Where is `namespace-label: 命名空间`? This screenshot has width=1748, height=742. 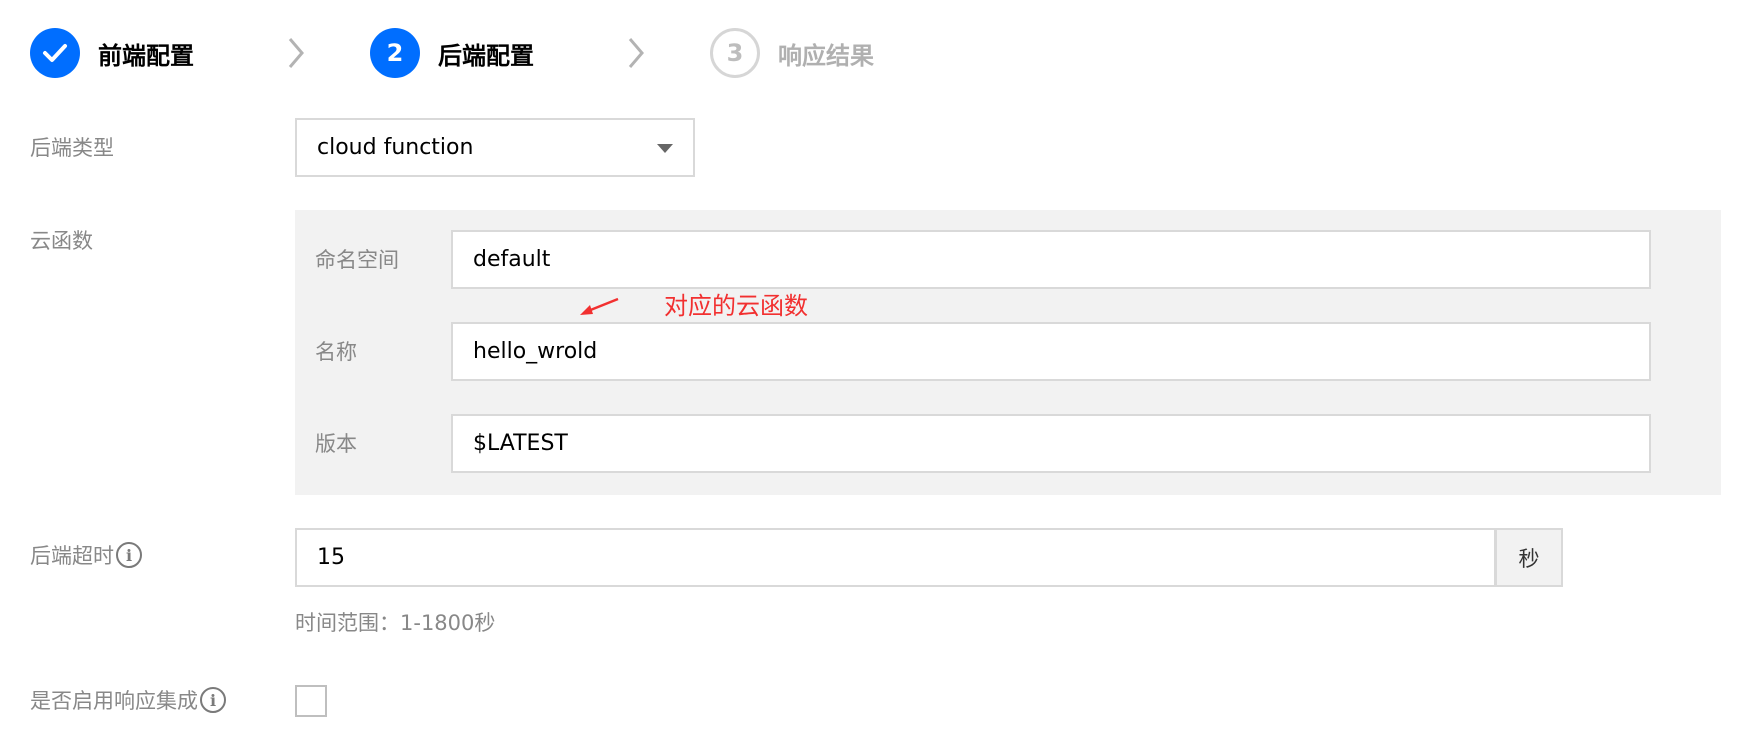 namespace-label: 命名空间 is located at coordinates (357, 260).